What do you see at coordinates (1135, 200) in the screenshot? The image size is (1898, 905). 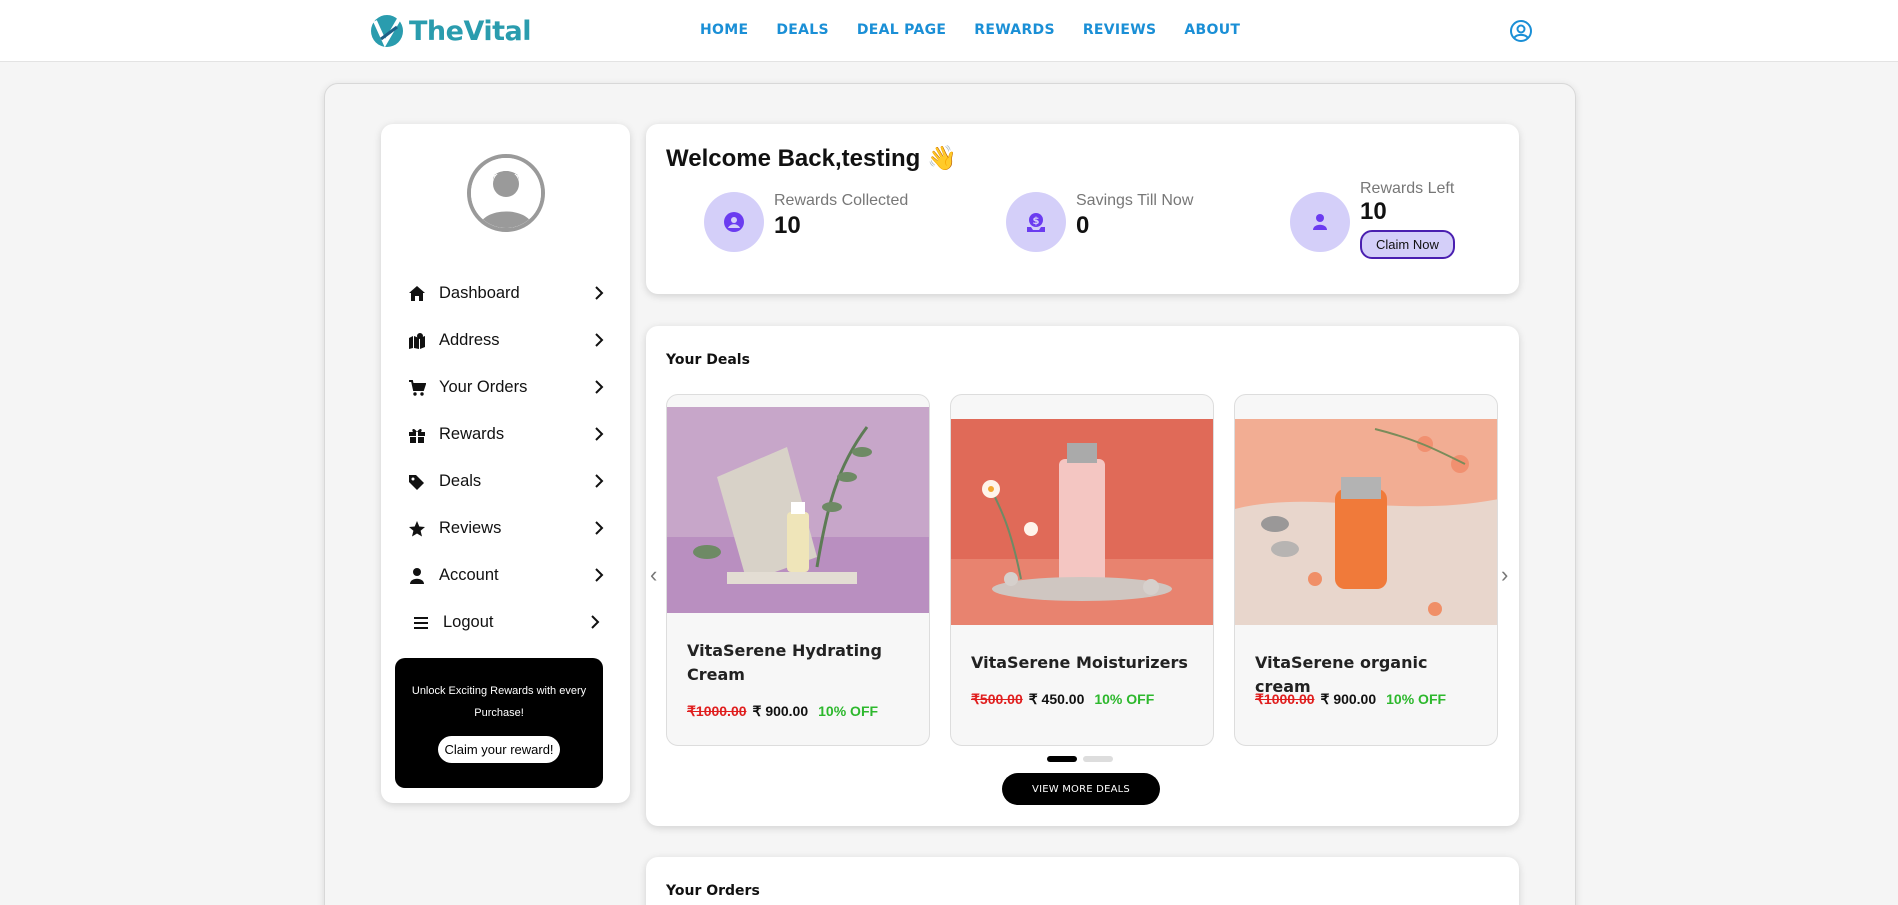 I see `stat-label: Savings Till Now` at bounding box center [1135, 200].